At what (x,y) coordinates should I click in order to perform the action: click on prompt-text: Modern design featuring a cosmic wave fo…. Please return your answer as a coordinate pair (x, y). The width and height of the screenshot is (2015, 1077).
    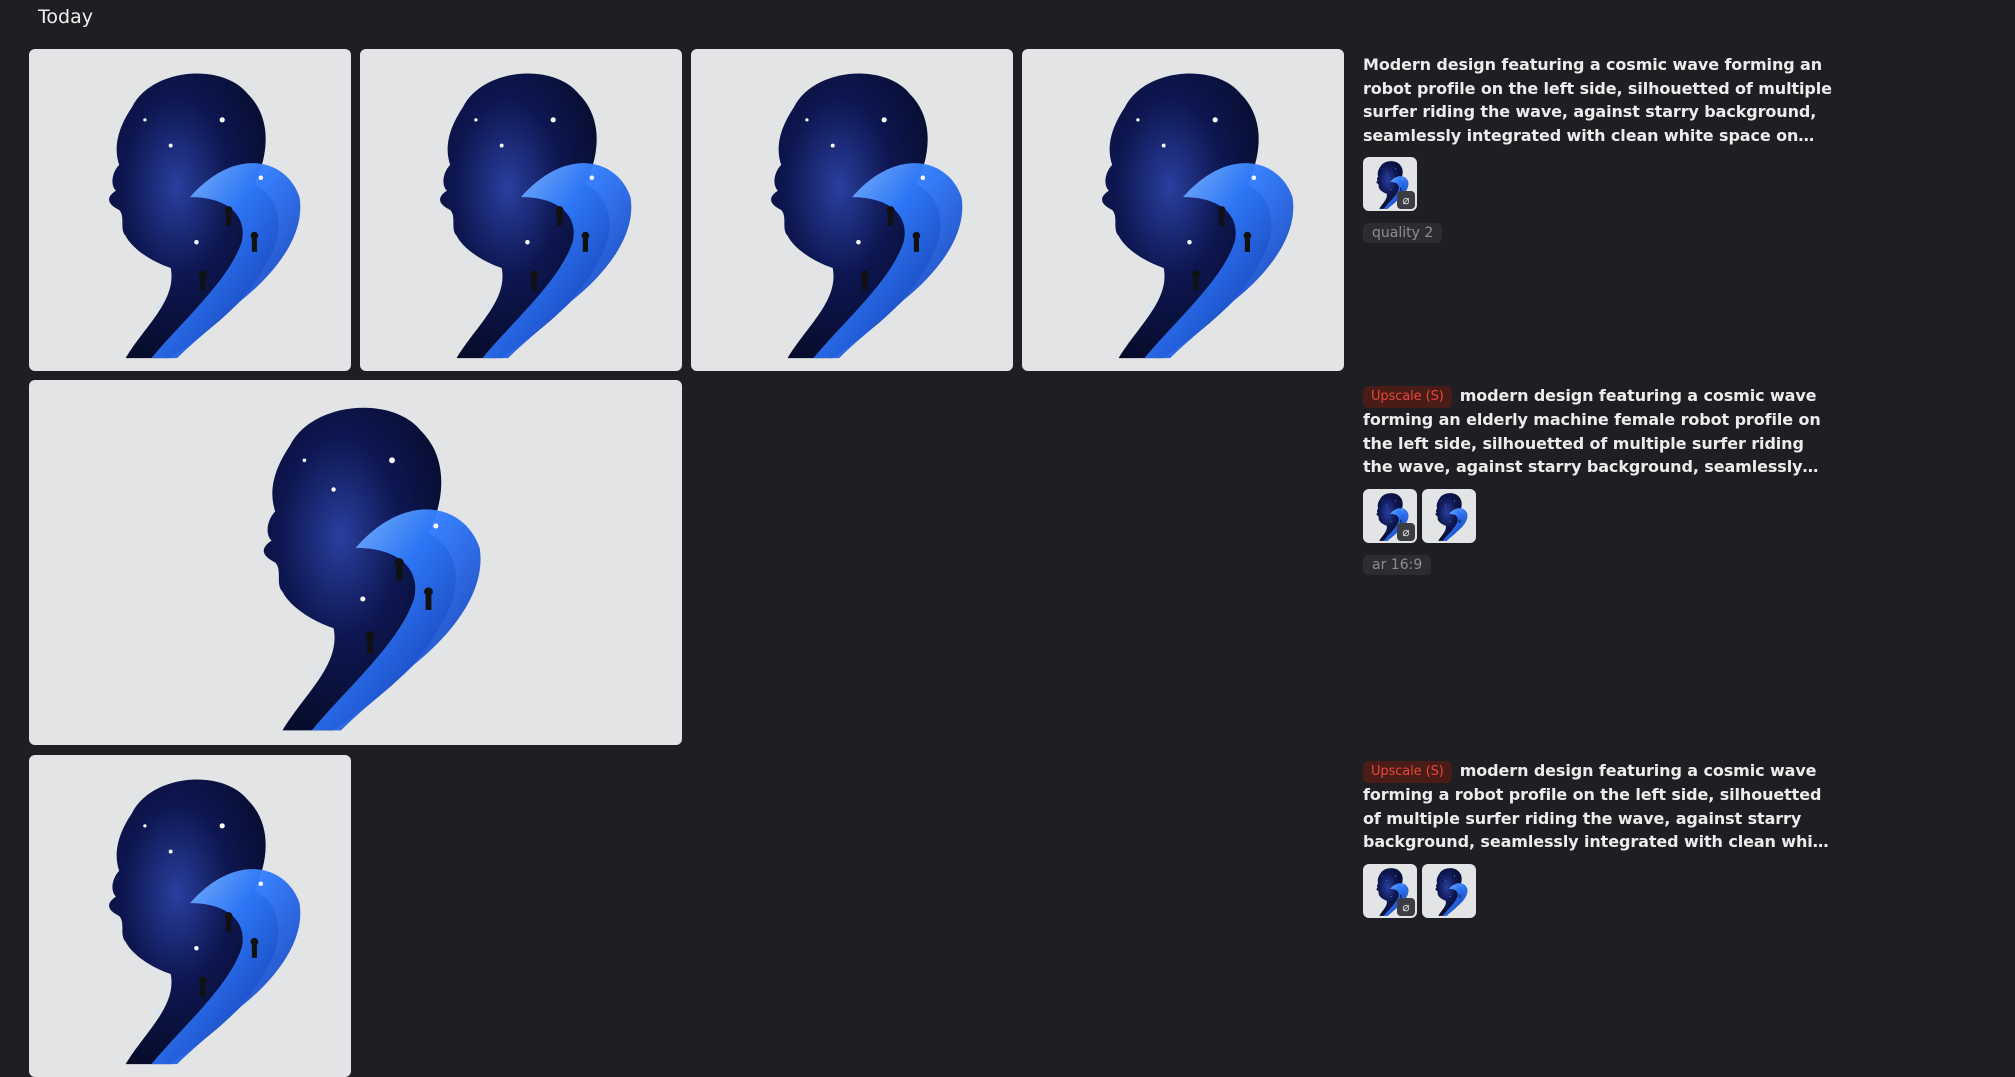
    Looking at the image, I should click on (1598, 100).